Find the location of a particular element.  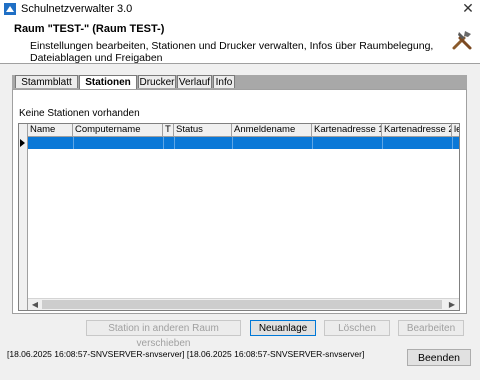

app-icon is located at coordinates (10, 9).